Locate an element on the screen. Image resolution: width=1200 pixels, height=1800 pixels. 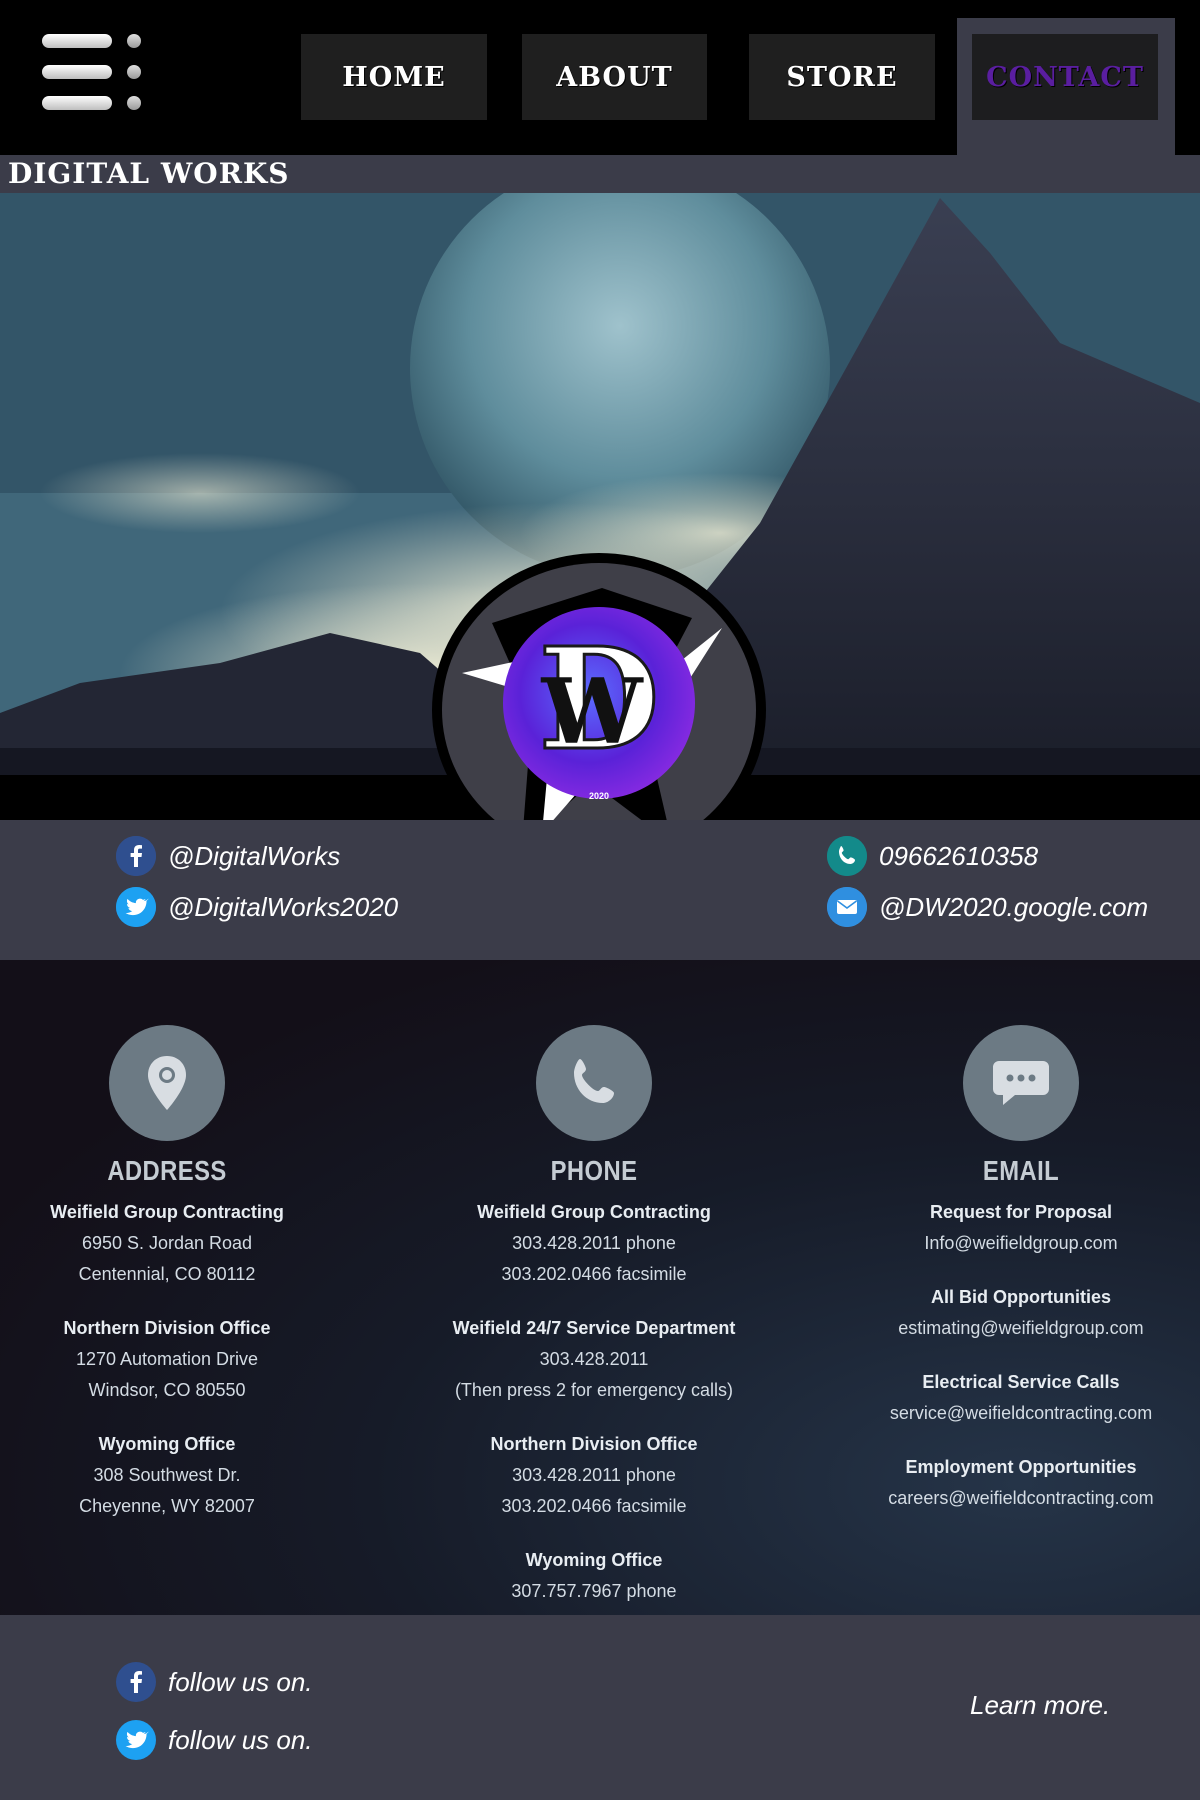
digital-works-logo-icon: D W is located at coordinates (592, 715).